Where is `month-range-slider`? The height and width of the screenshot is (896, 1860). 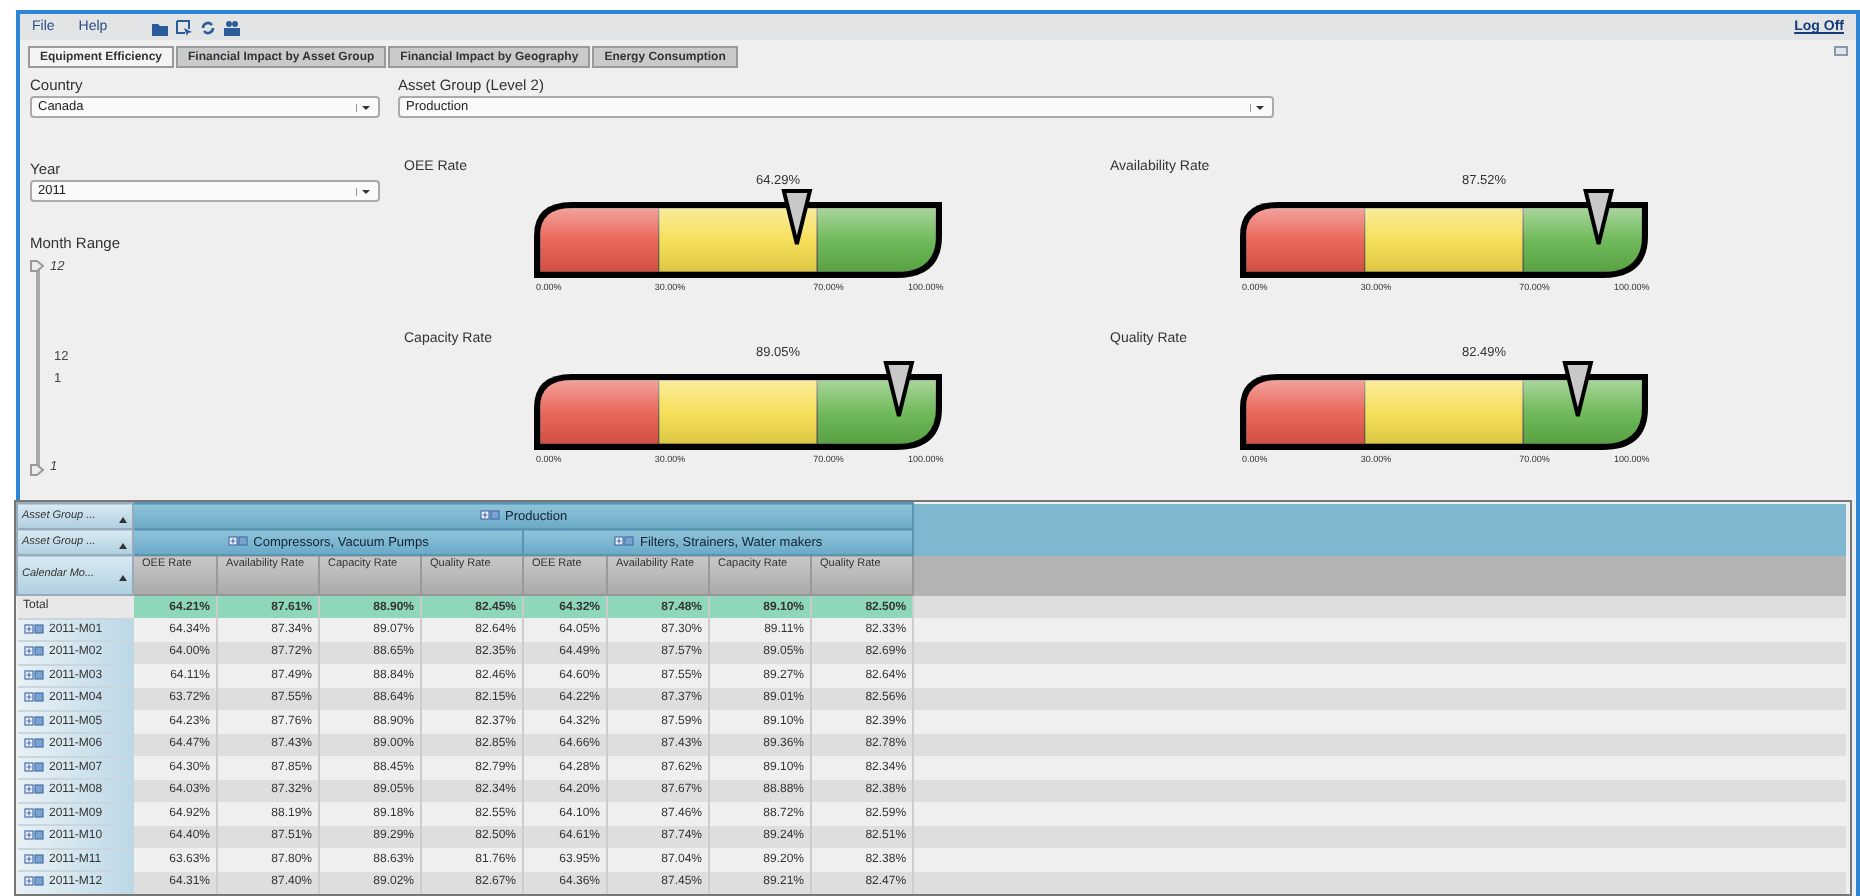 month-range-slider is located at coordinates (38, 368).